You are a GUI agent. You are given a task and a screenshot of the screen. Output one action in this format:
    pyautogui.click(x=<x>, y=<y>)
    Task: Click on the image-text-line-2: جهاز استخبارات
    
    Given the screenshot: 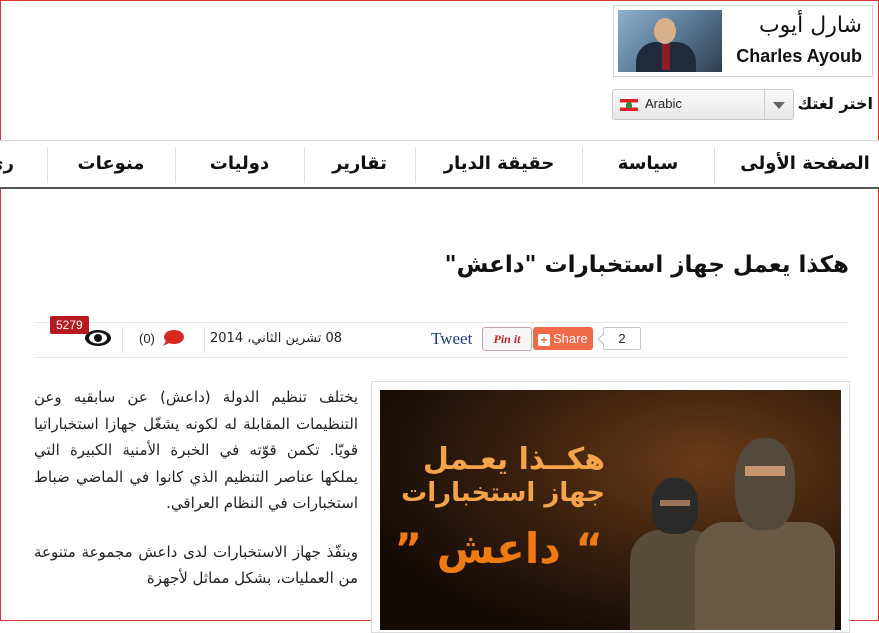 What is the action you would take?
    pyautogui.click(x=503, y=493)
    